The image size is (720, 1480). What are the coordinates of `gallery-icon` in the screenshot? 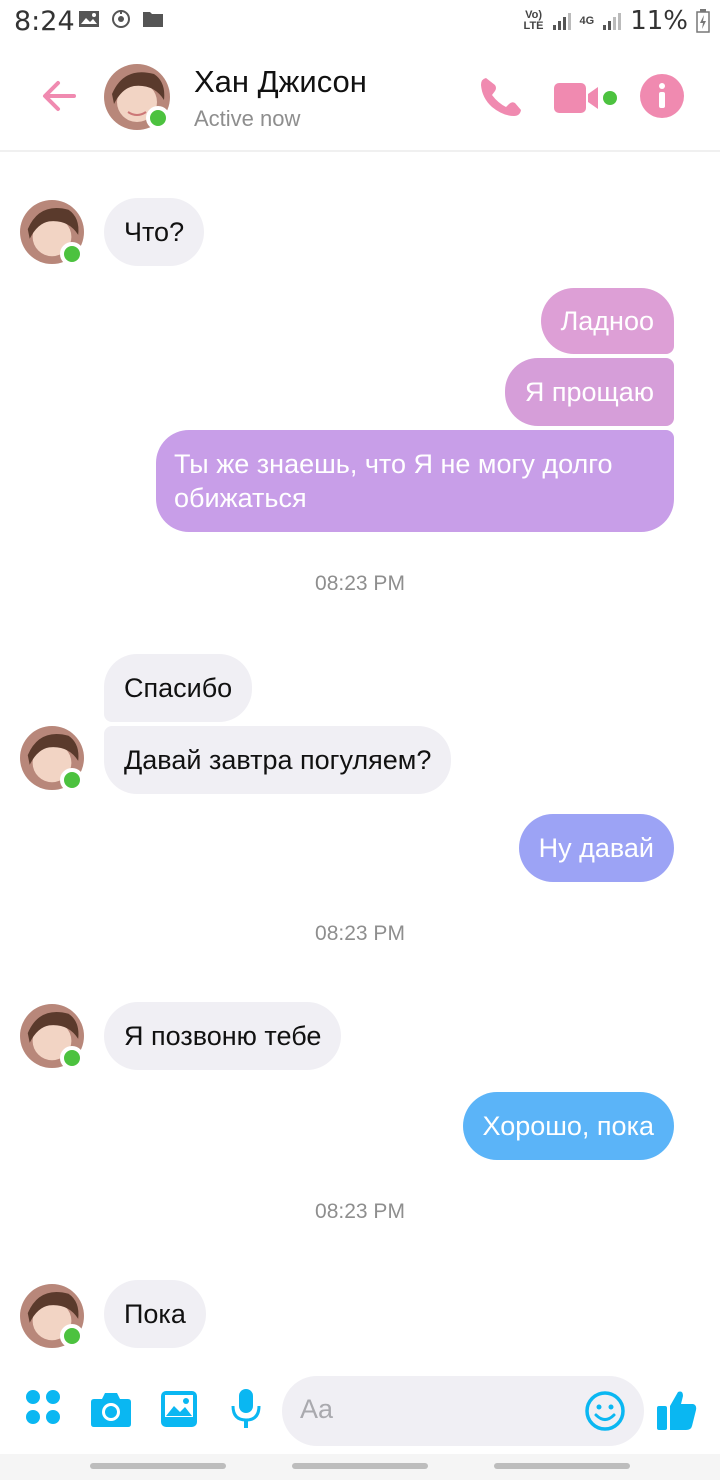 It's located at (179, 1409).